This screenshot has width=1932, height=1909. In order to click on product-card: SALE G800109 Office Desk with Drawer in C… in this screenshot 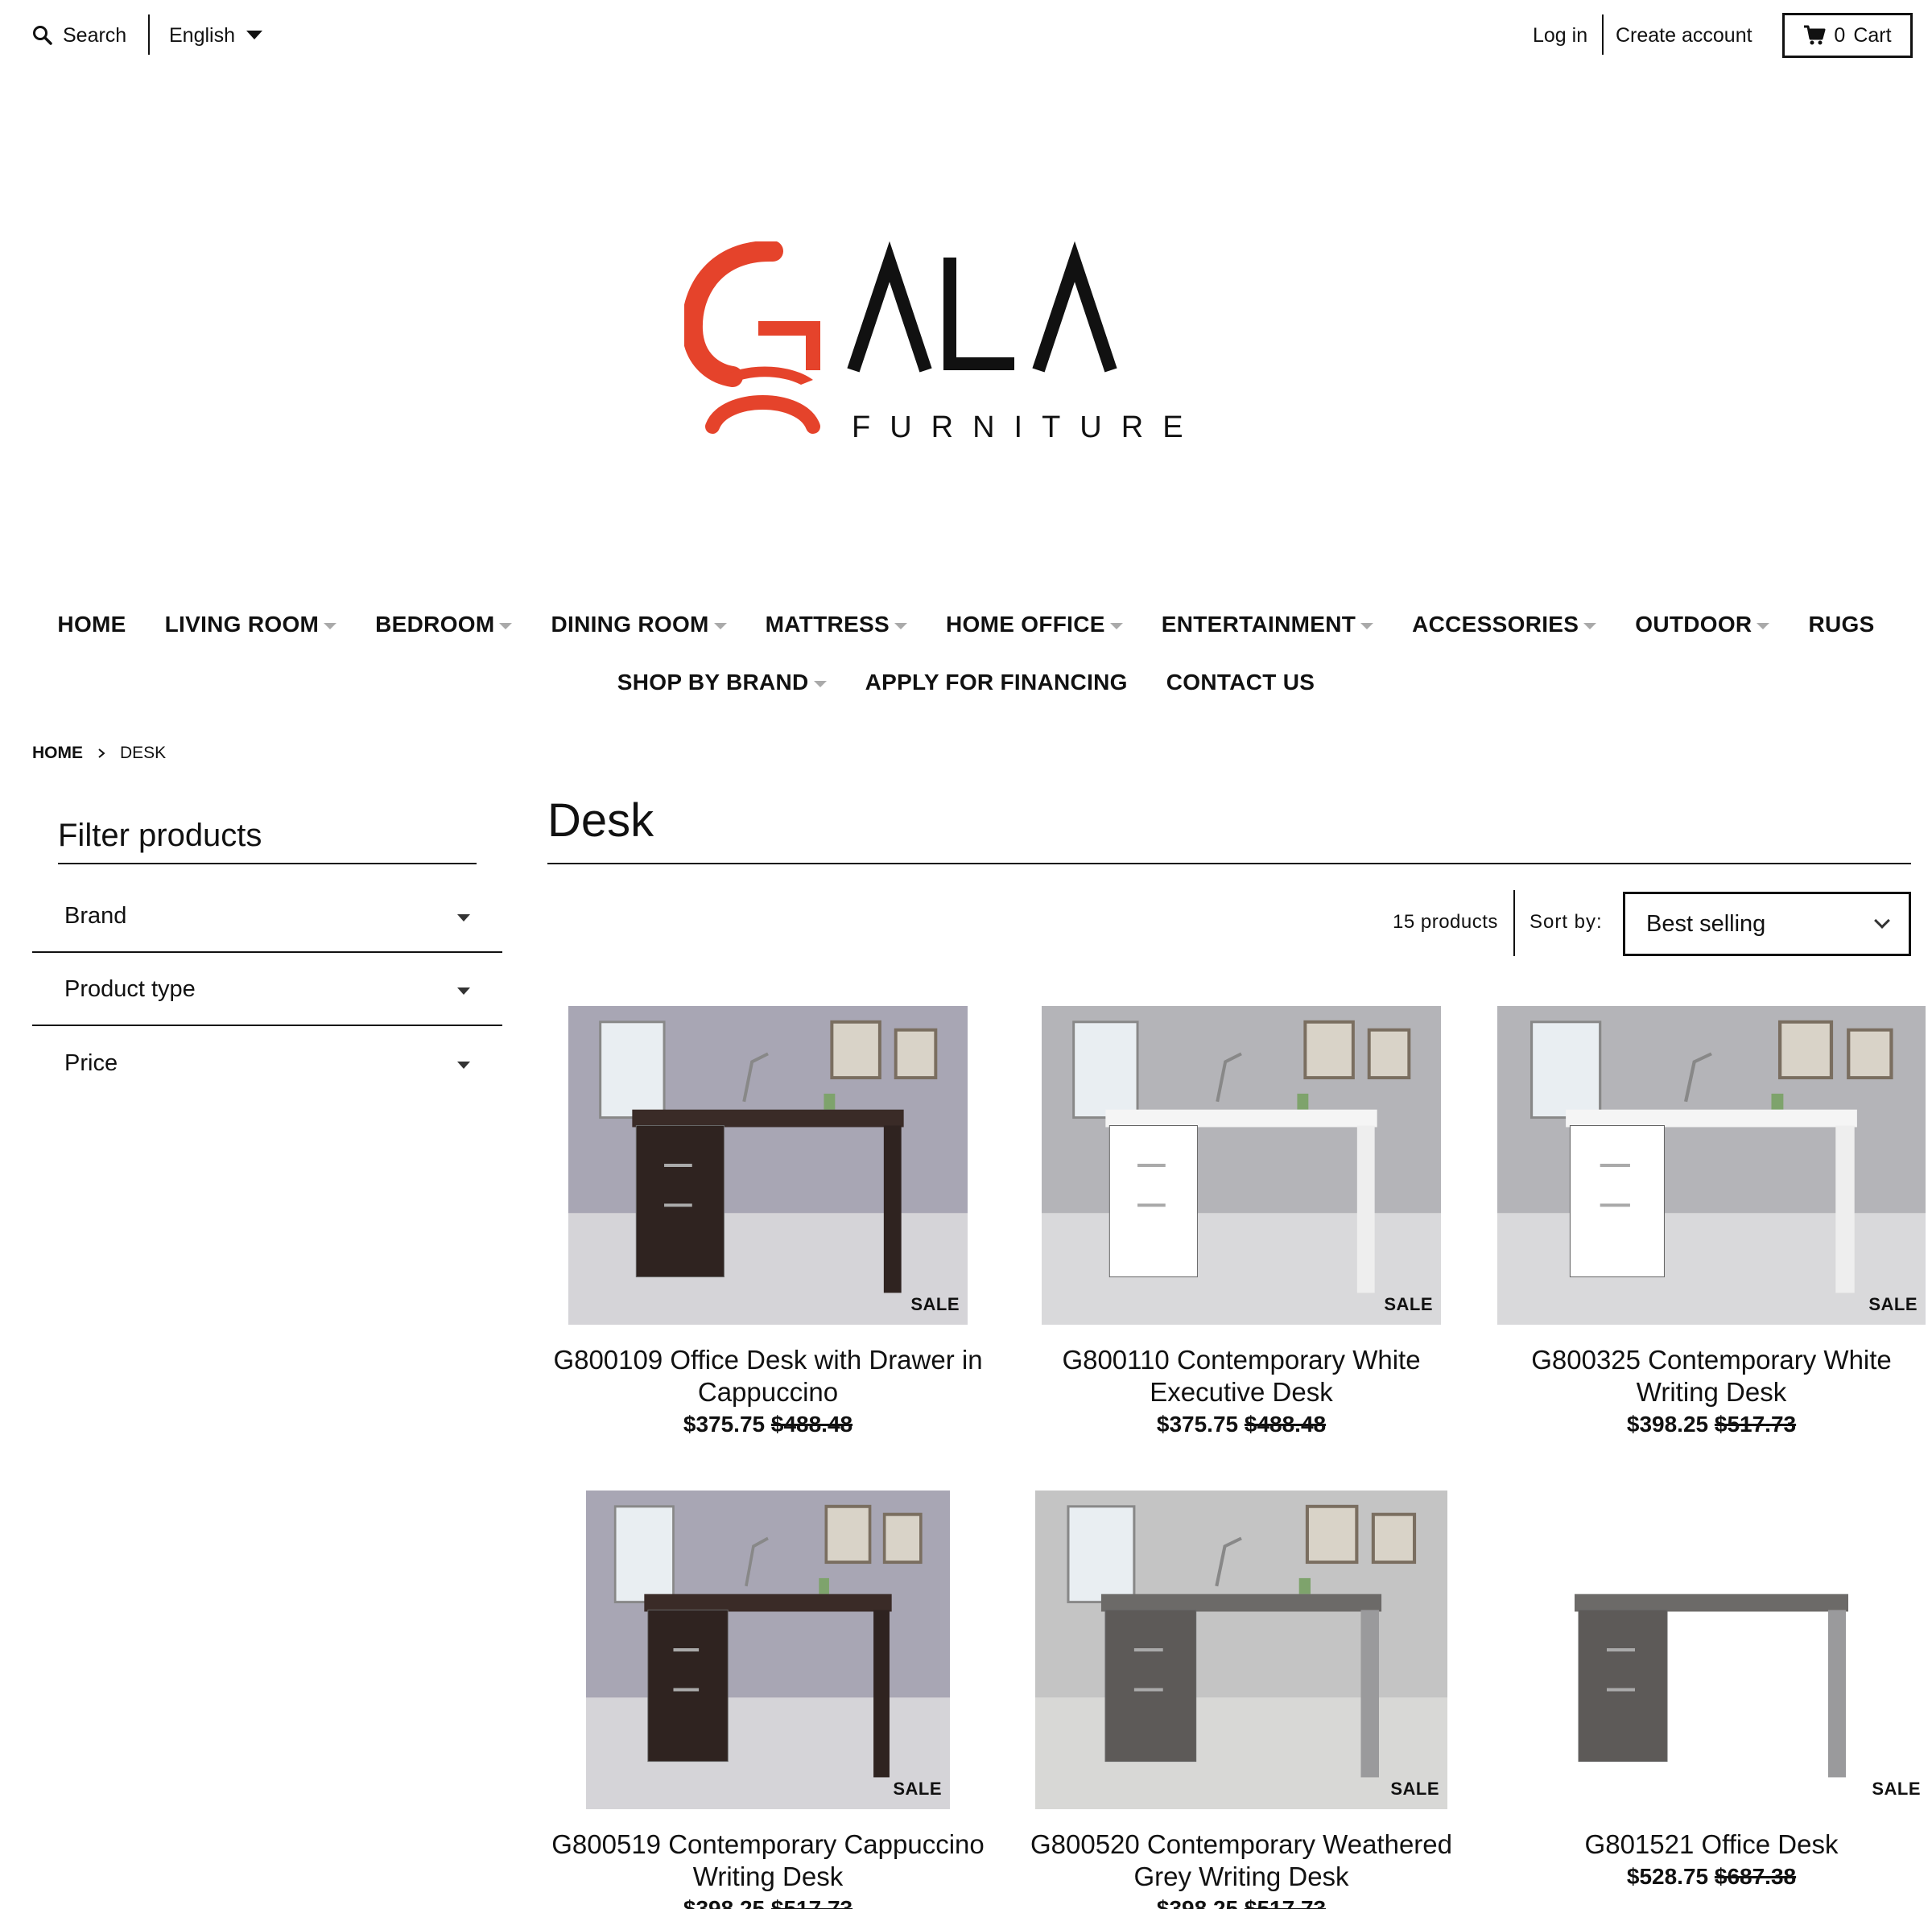, I will do `click(768, 1222)`.